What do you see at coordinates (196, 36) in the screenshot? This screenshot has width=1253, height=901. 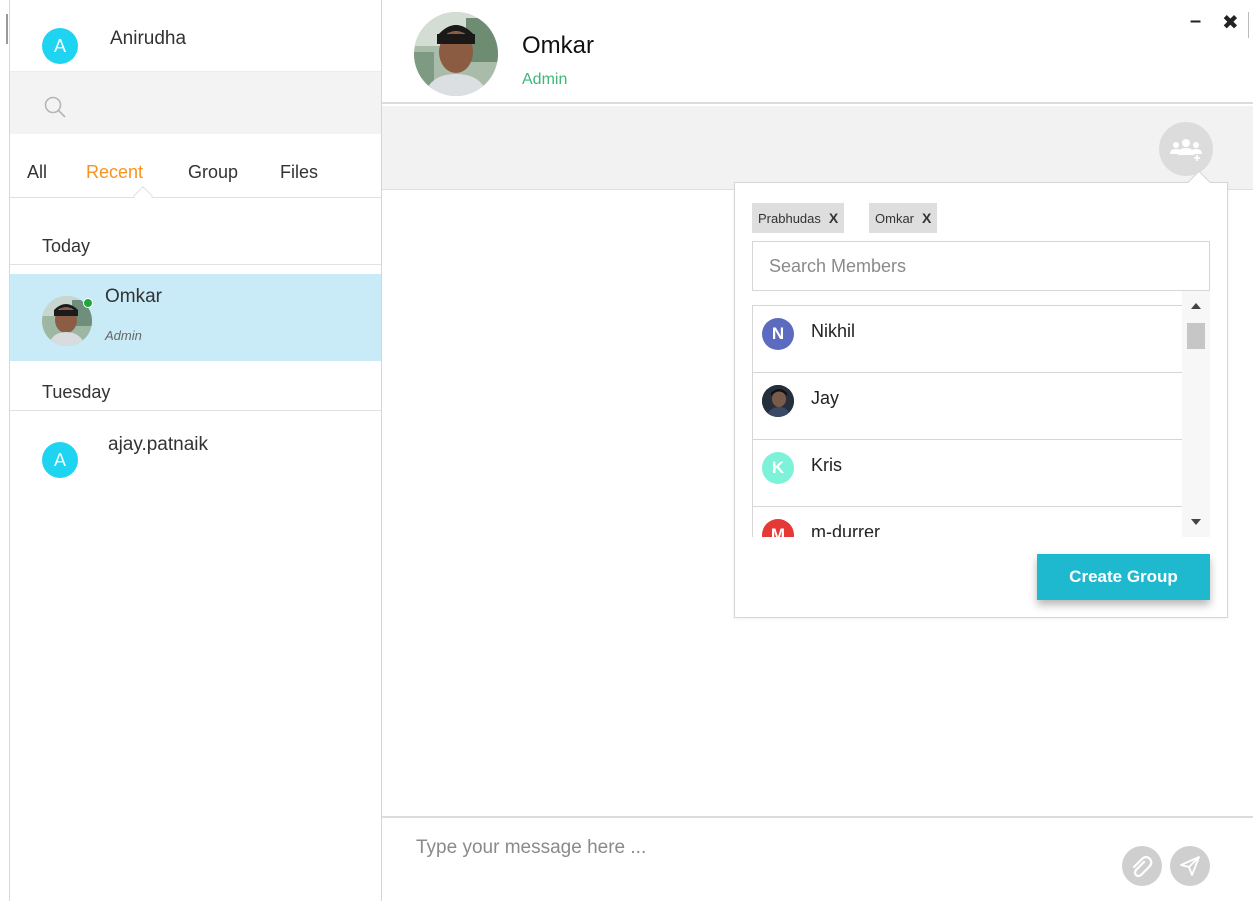 I see `current-user-header: A Anirudha` at bounding box center [196, 36].